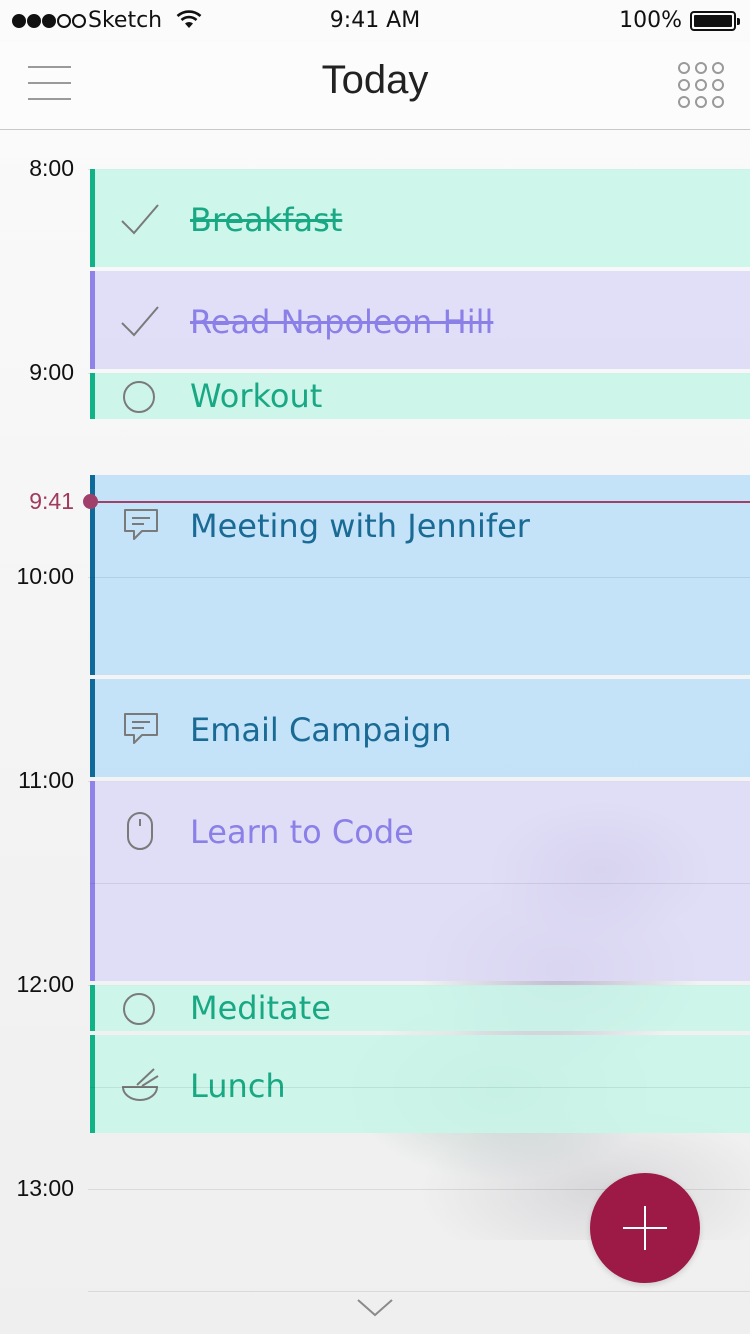  I want to click on event-meeting-with-jennifer: Meeting with Jennifer, so click(420, 575).